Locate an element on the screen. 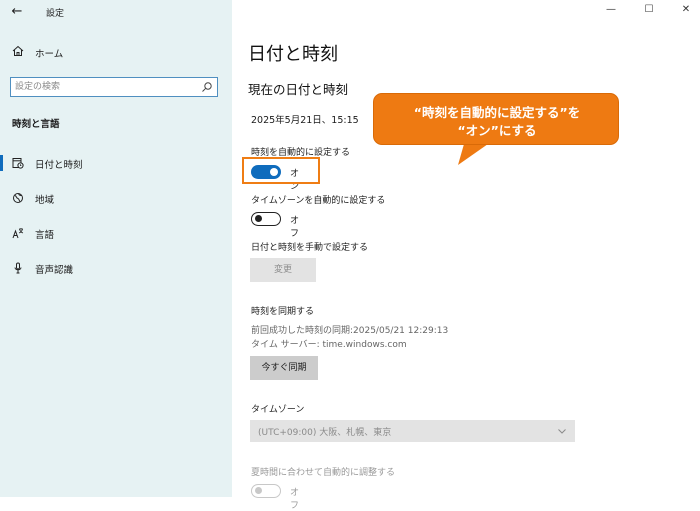 This screenshot has width=700, height=511. language-icon is located at coordinates (18, 233).